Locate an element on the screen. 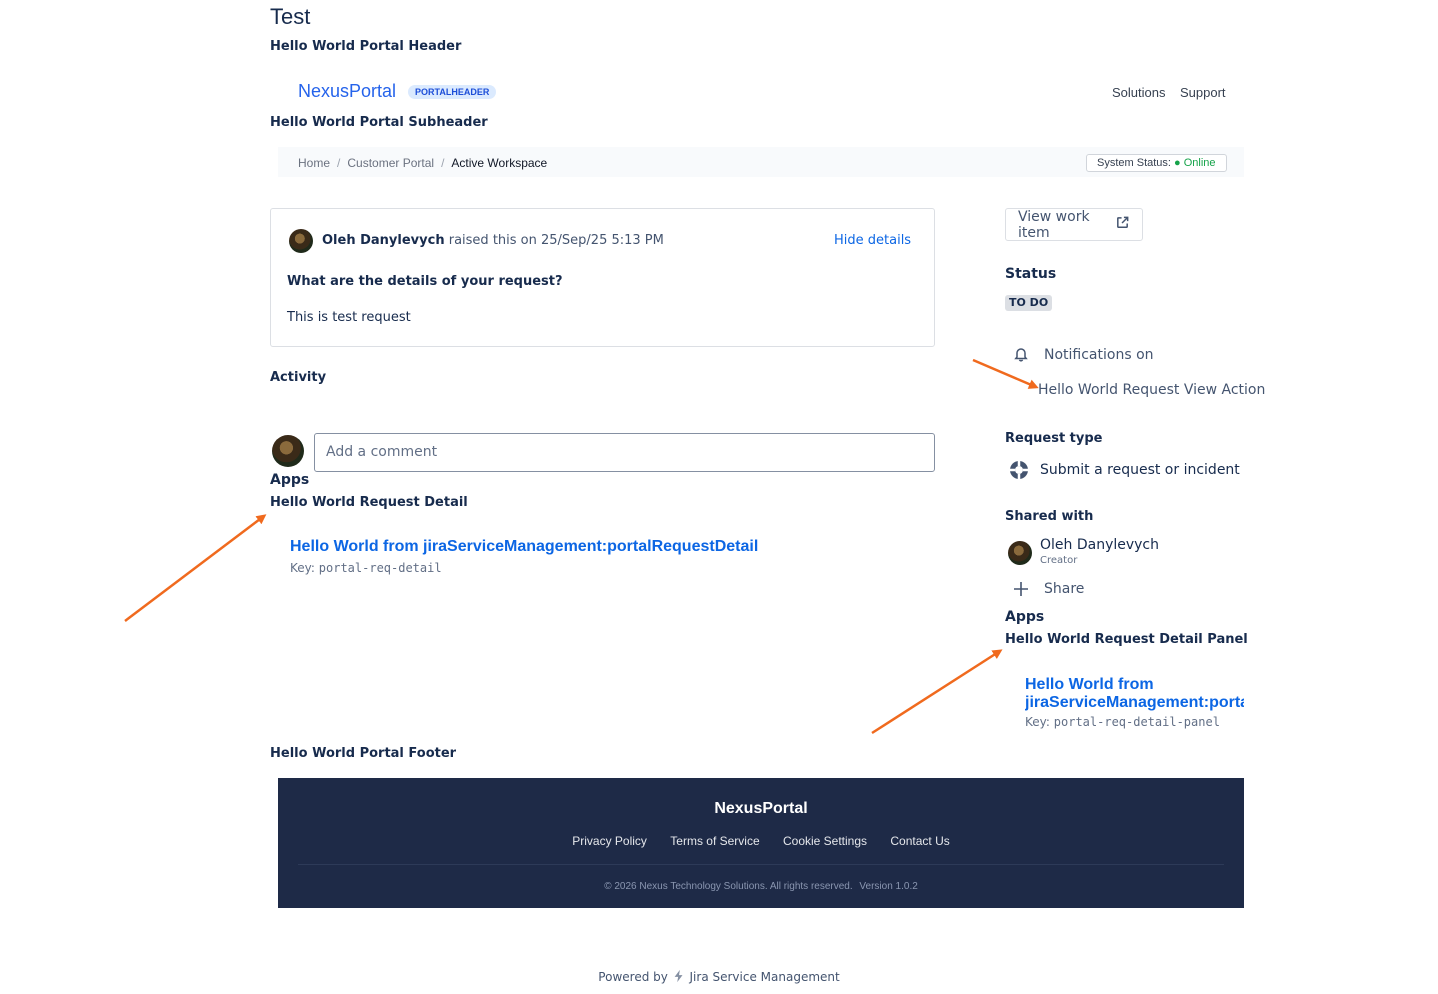 The image size is (1438, 994). system-status-badge: System Status: ● Online is located at coordinates (1156, 163).